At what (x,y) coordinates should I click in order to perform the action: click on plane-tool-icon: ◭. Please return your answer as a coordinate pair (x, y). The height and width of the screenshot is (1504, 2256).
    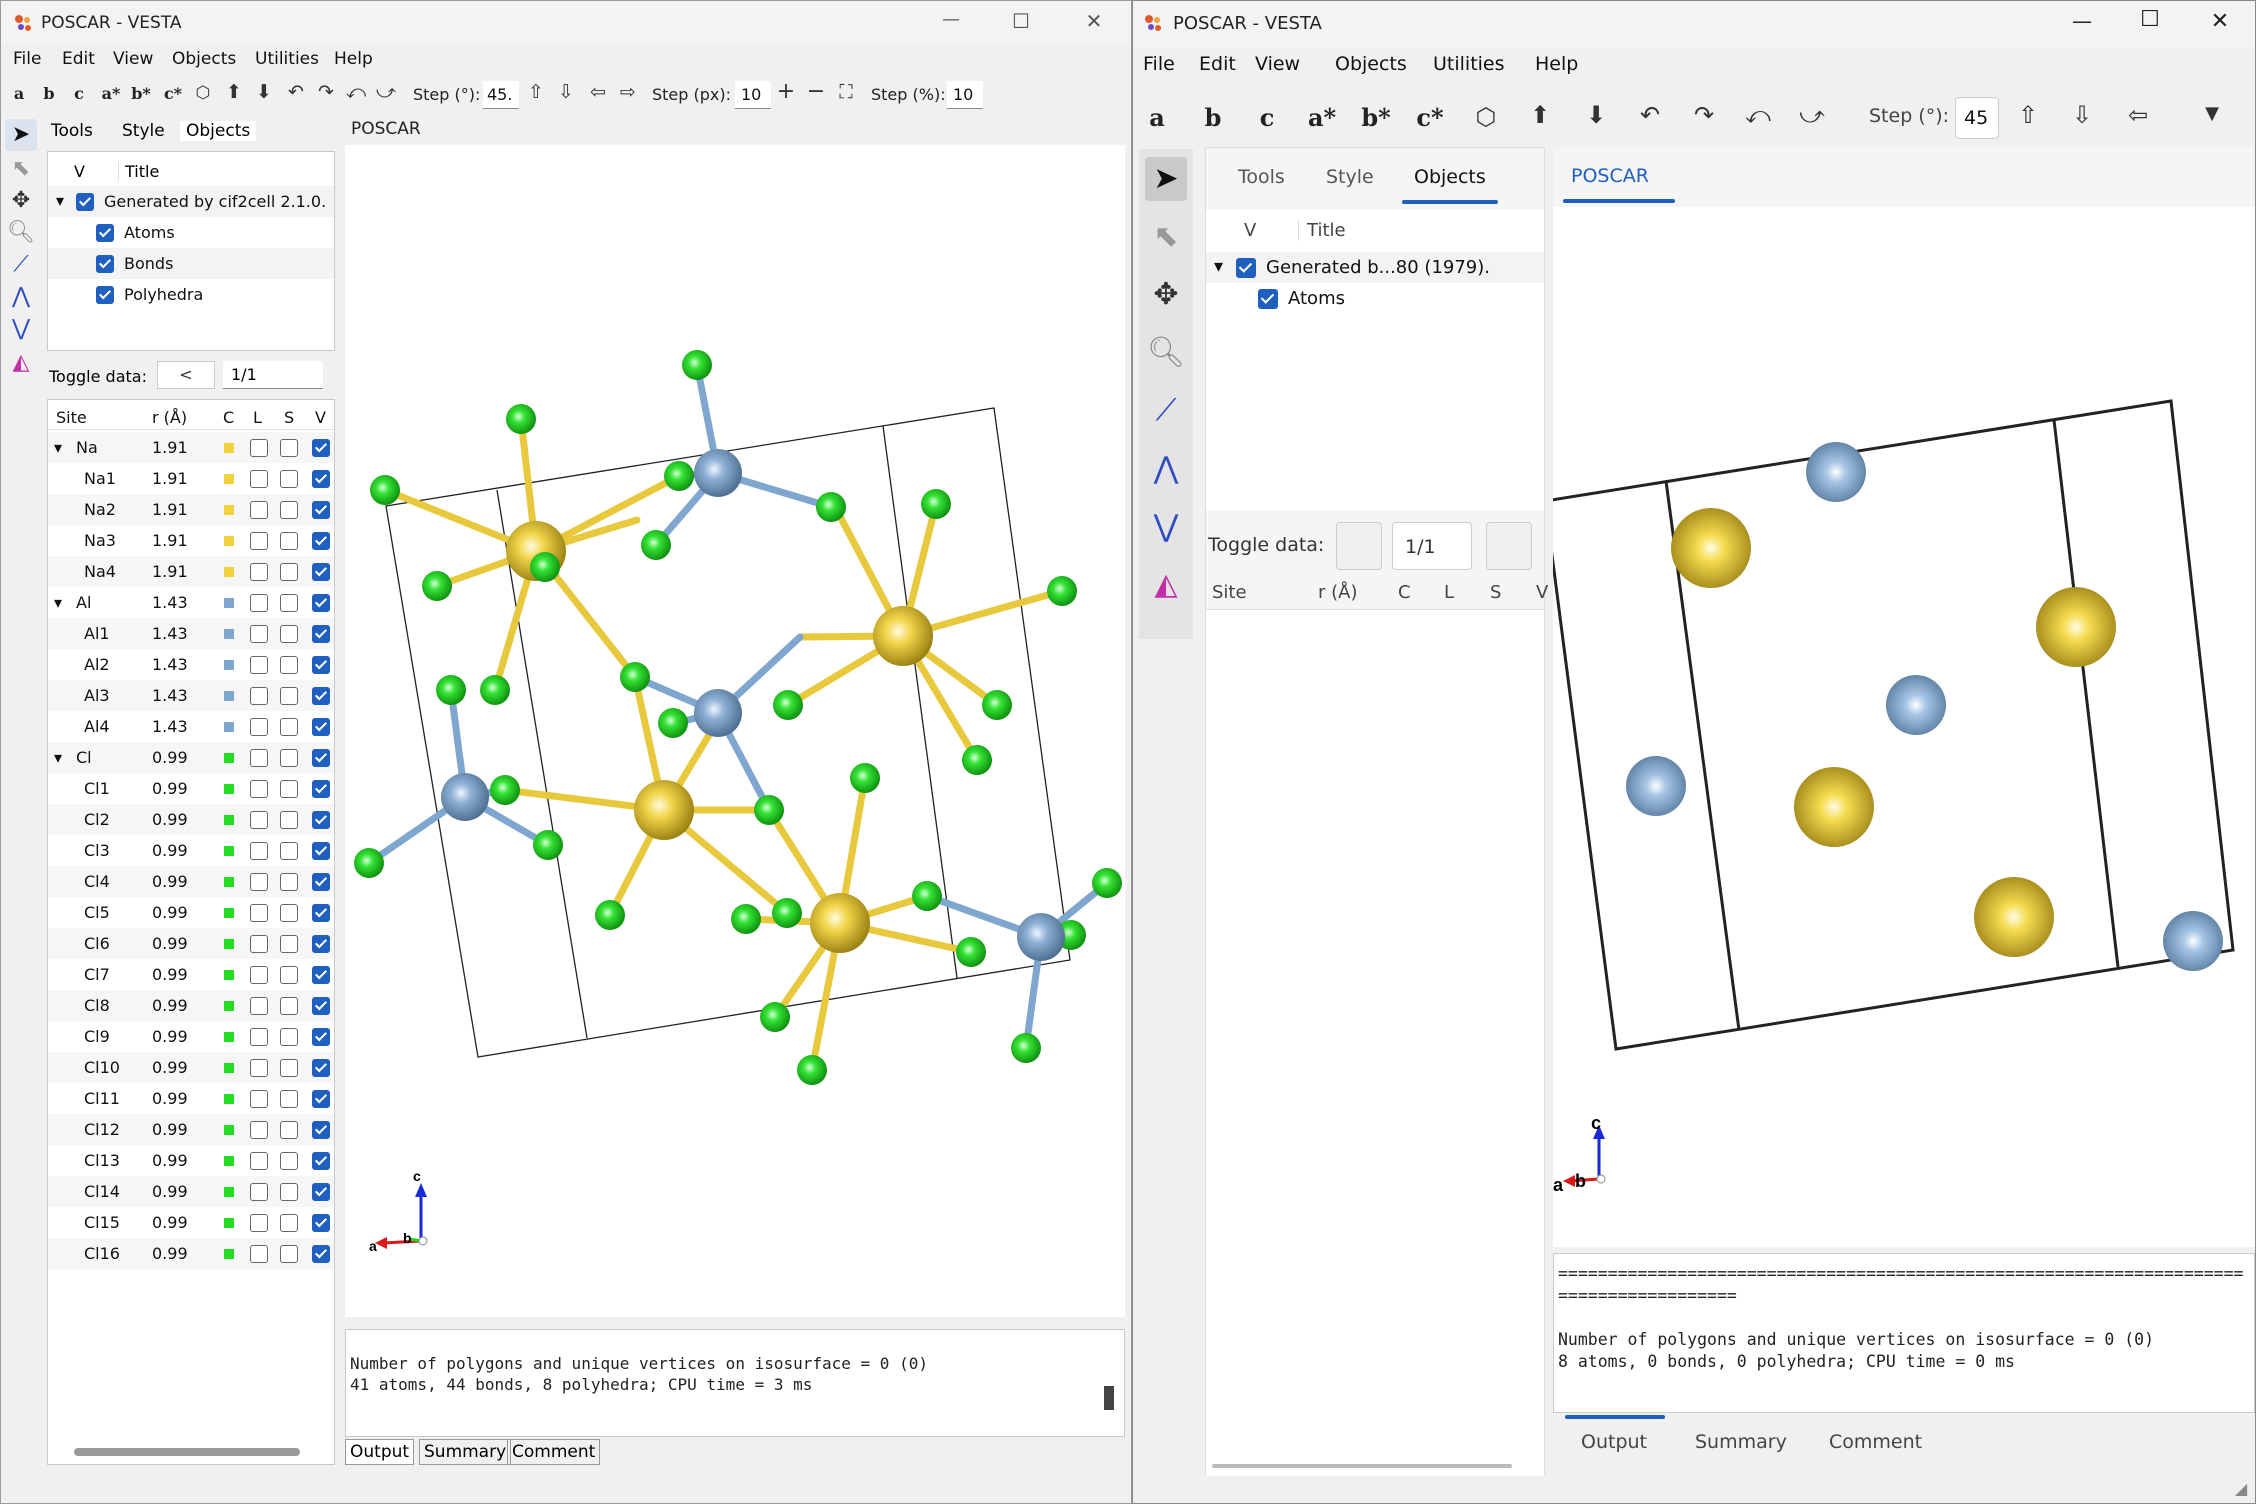
    Looking at the image, I should click on (1166, 585).